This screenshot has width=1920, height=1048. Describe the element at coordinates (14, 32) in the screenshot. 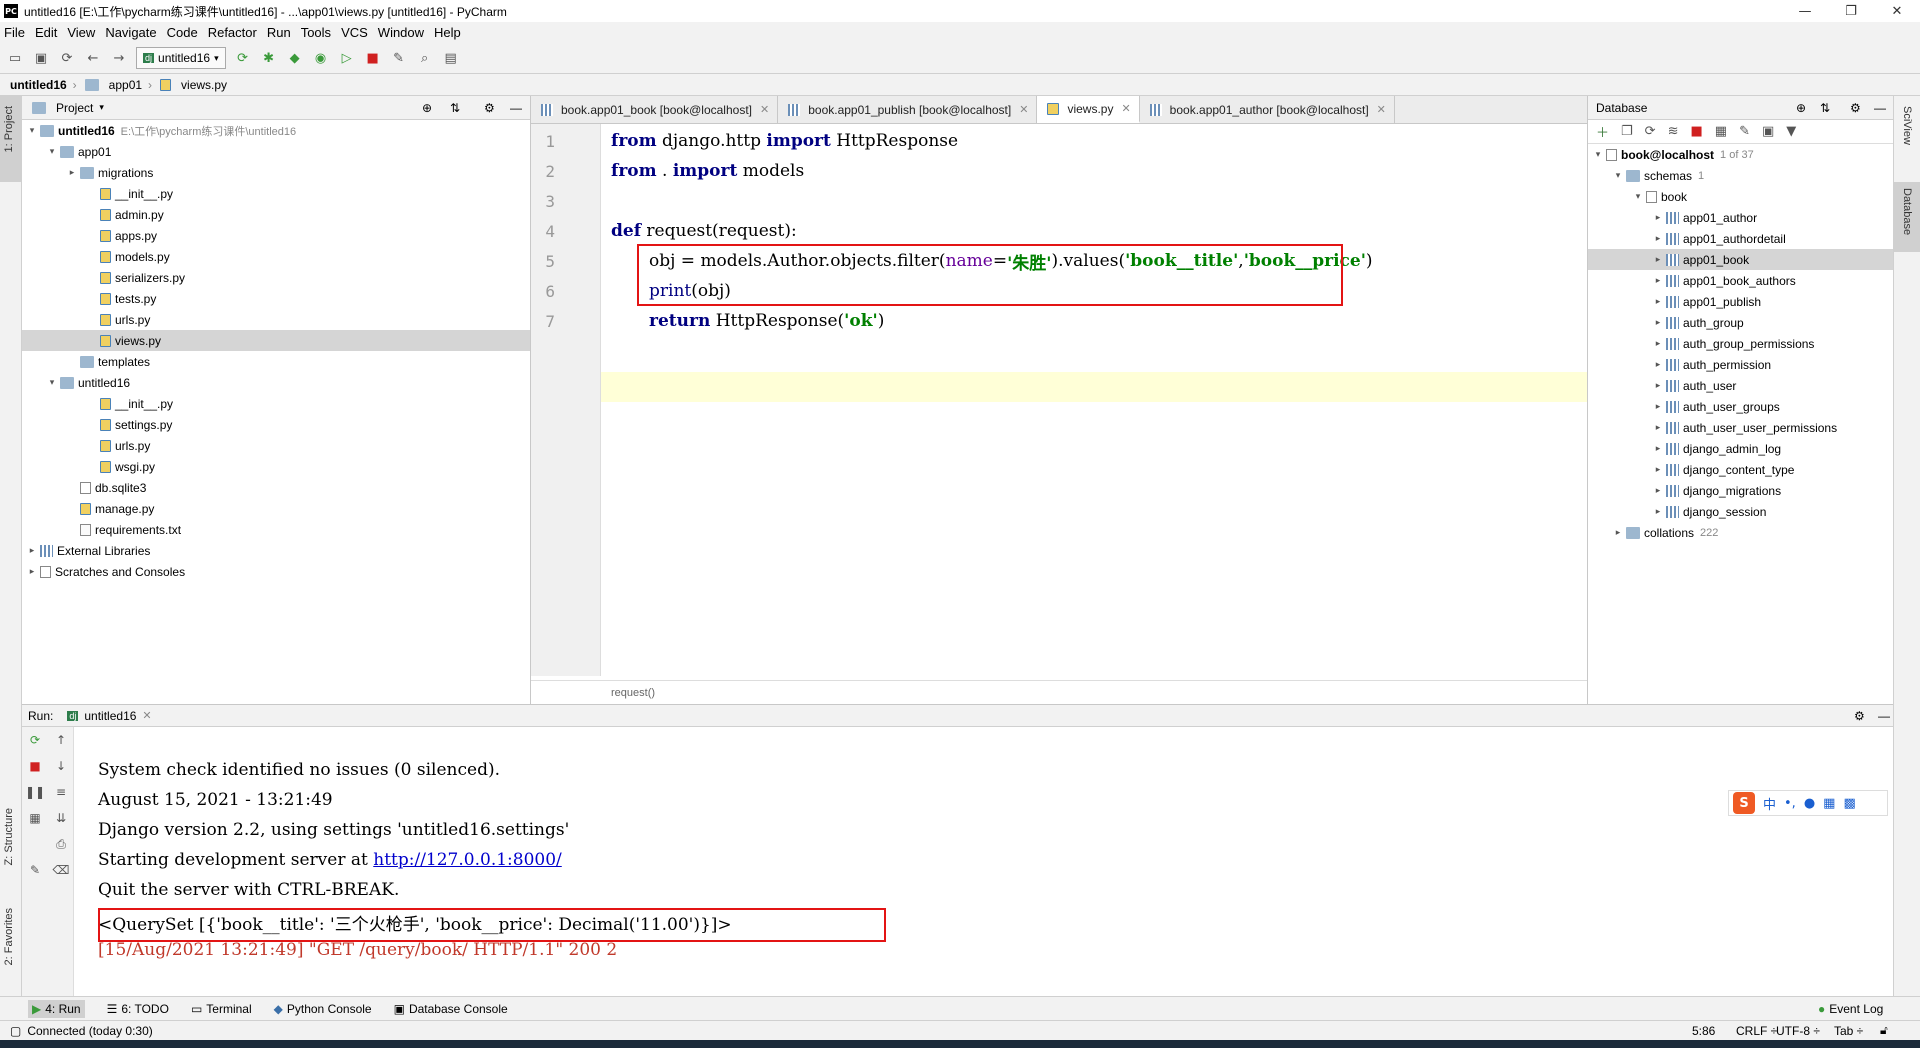

I see `menu-file: File` at that location.